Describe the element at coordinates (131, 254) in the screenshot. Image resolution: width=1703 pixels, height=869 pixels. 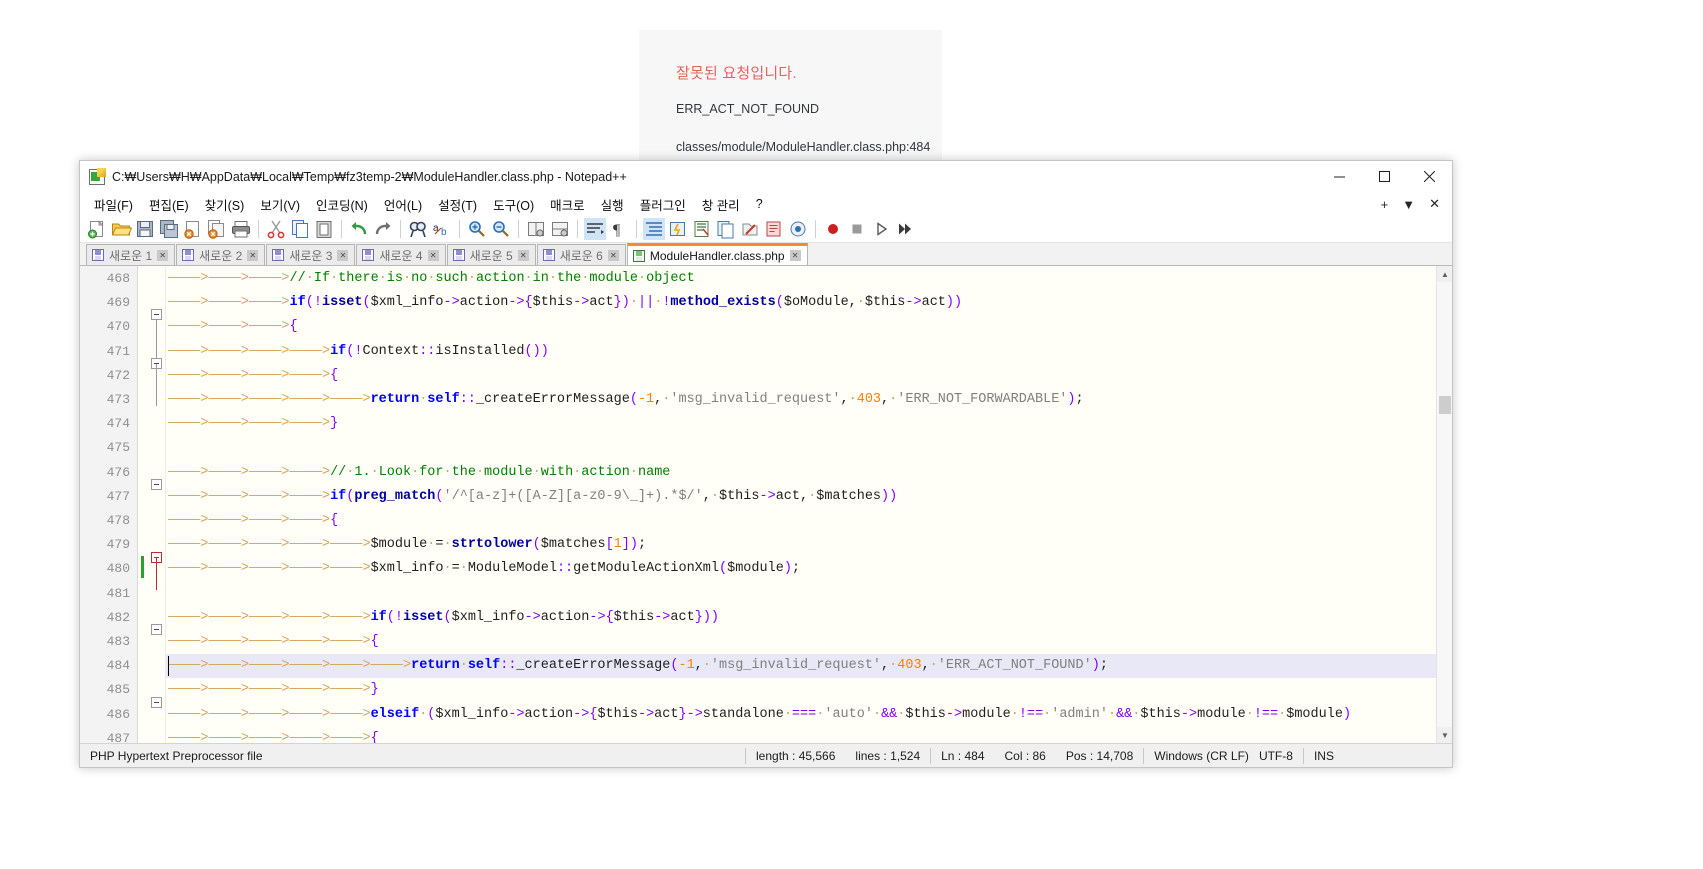
I see `tab-new-1: 새로운 1 ✕` at that location.